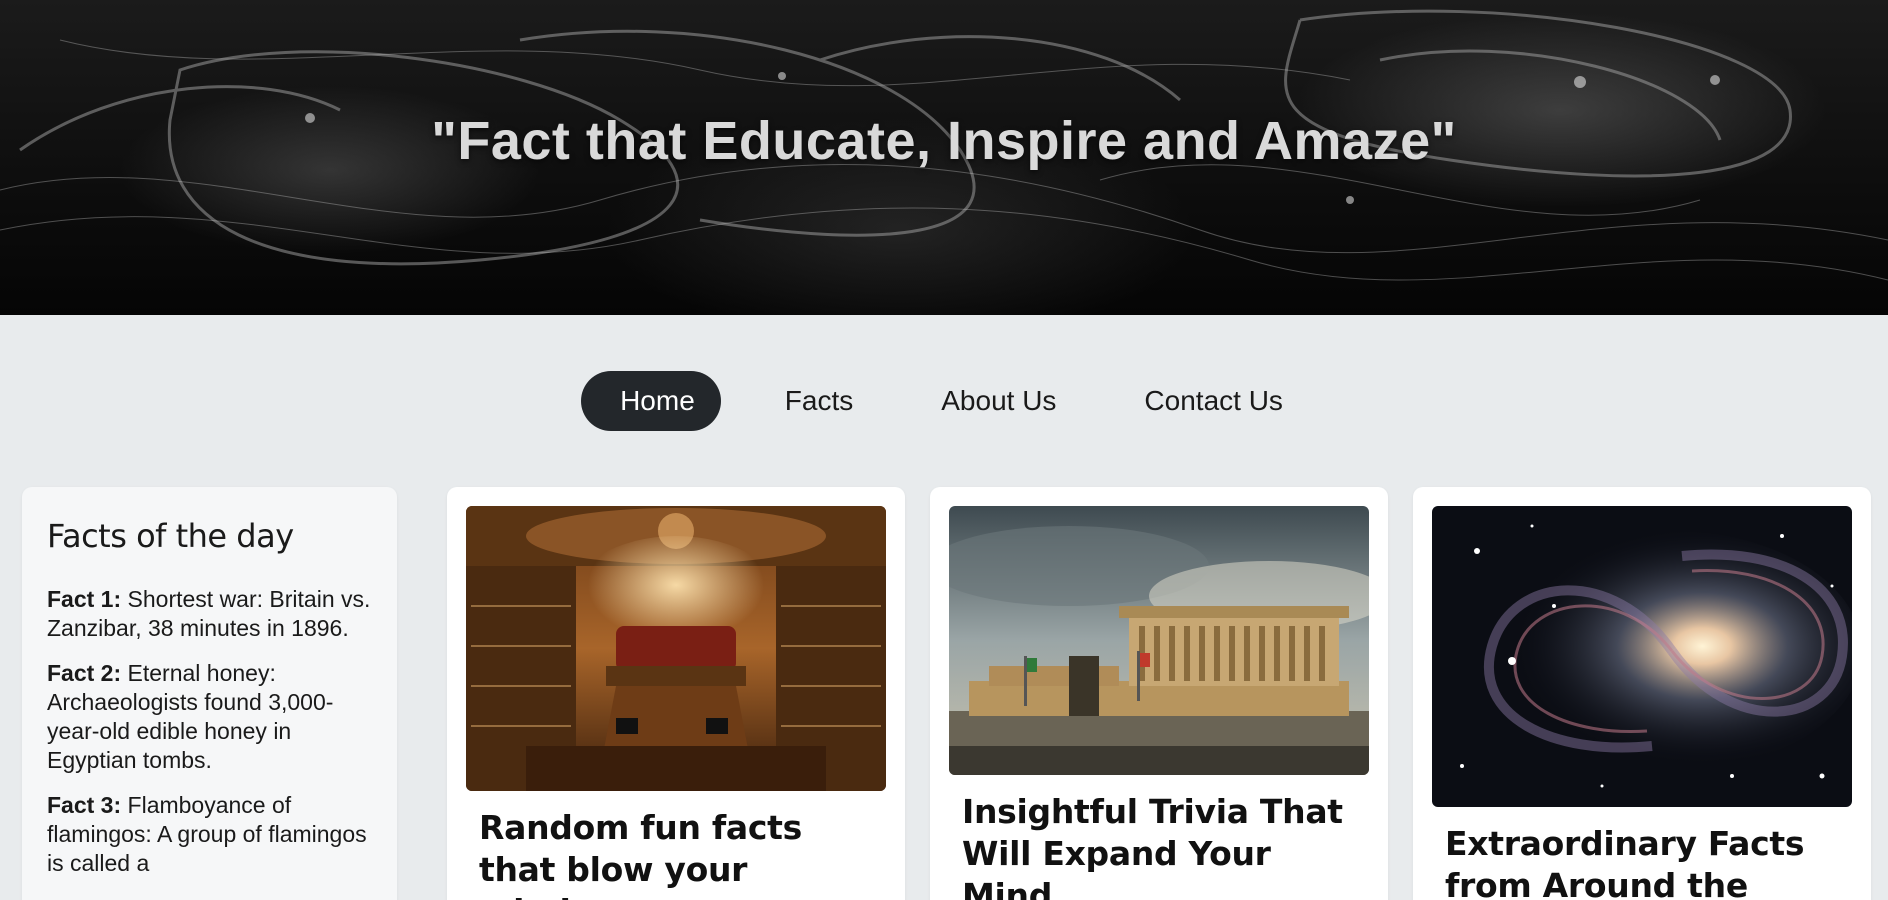 The height and width of the screenshot is (900, 1888). I want to click on nav-facts: Facts, so click(819, 401).